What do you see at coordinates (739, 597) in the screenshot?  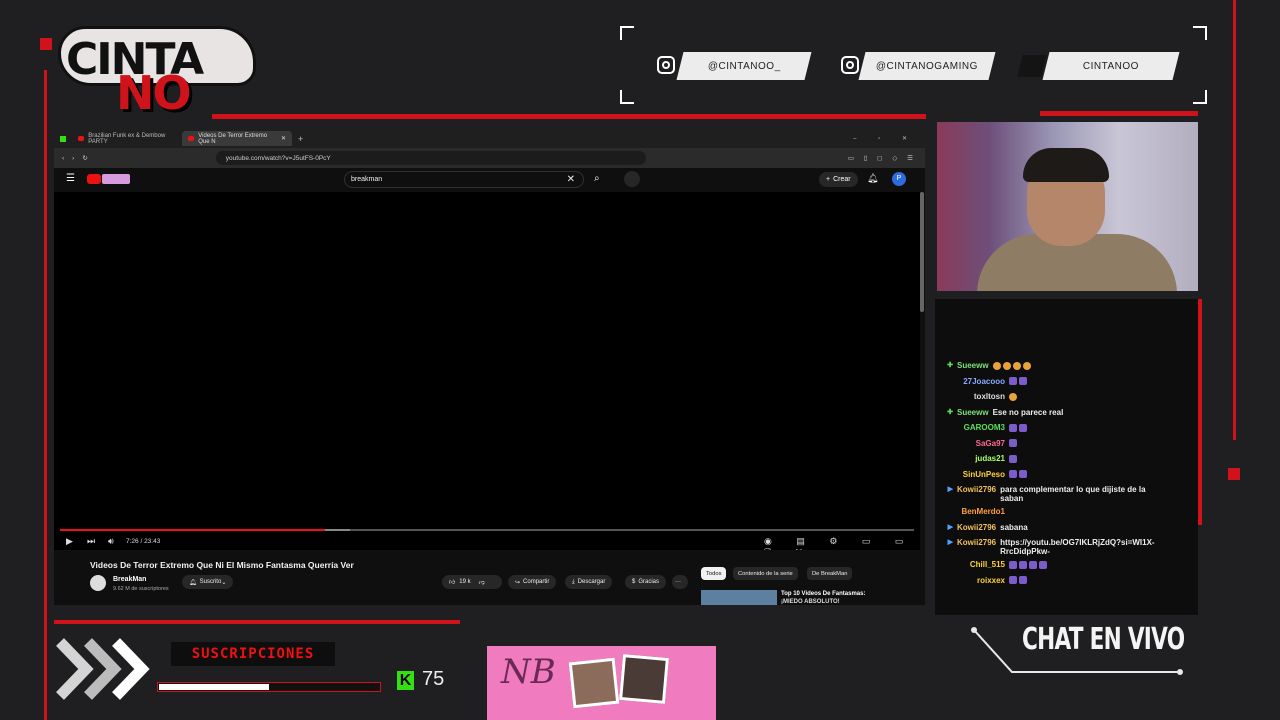 I see `recommended-thumbnail` at bounding box center [739, 597].